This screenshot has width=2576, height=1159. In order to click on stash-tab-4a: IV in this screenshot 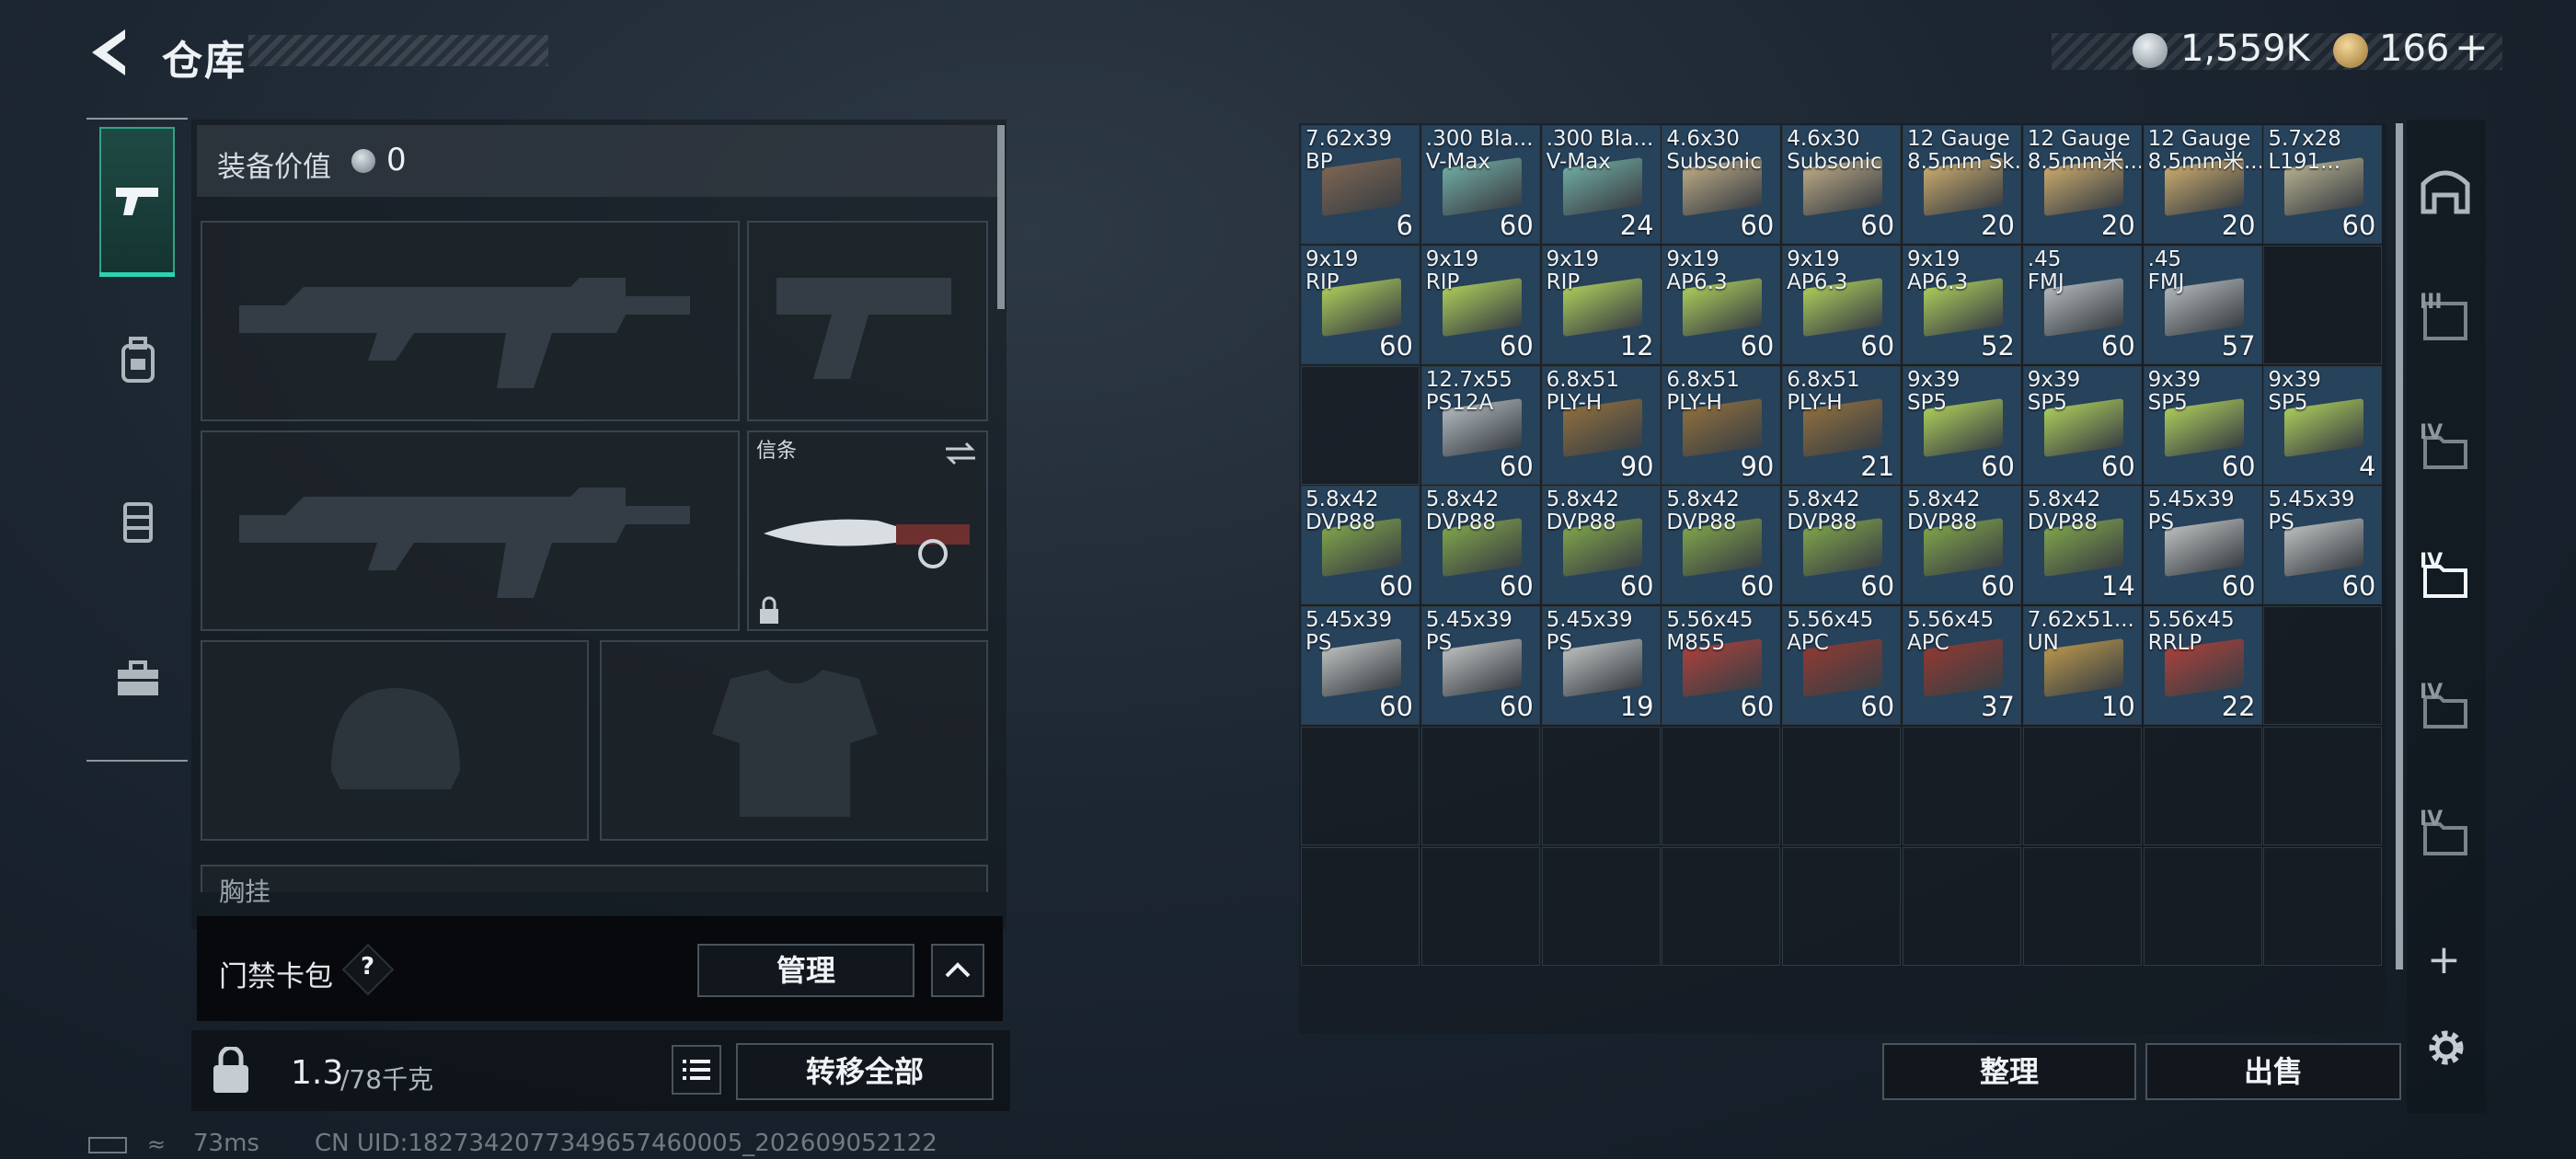, I will do `click(2445, 447)`.